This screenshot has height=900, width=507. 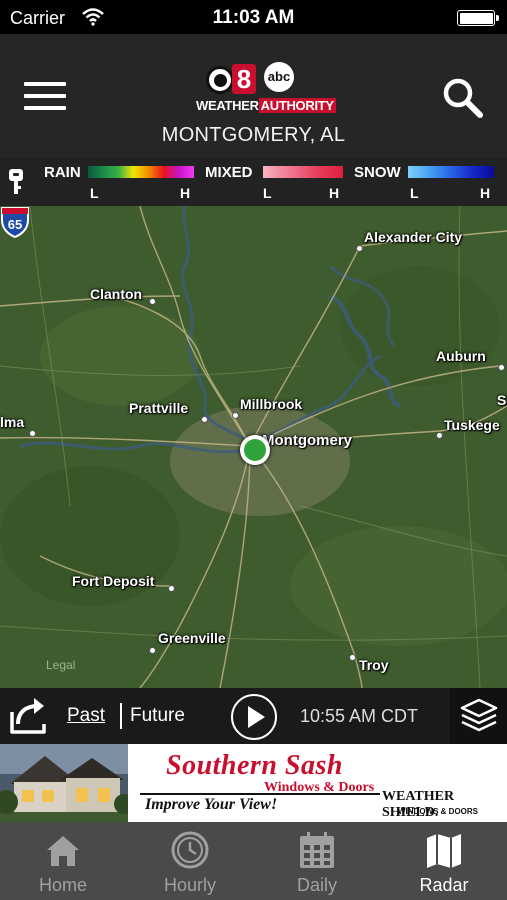 What do you see at coordinates (190, 850) in the screenshot?
I see `clock-icon` at bounding box center [190, 850].